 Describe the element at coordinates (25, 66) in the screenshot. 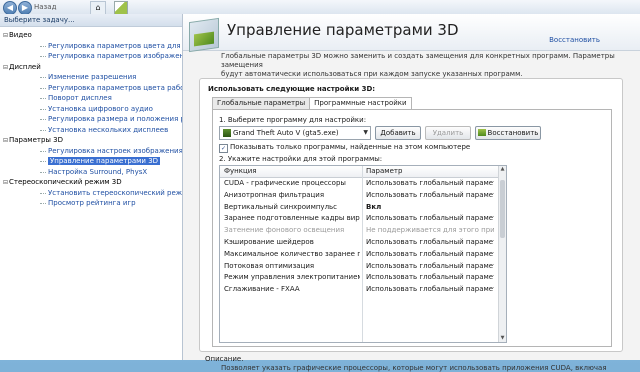

I see `tree-item-label: Дисплей` at that location.